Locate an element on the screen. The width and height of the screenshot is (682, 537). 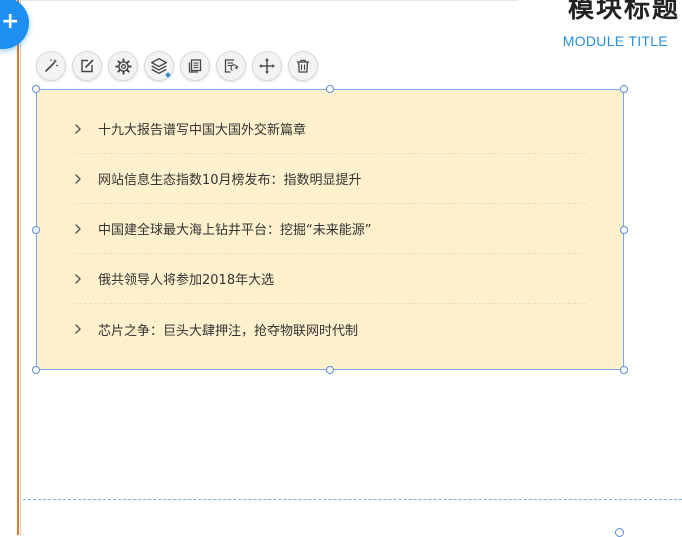
gear-icon is located at coordinates (123, 66).